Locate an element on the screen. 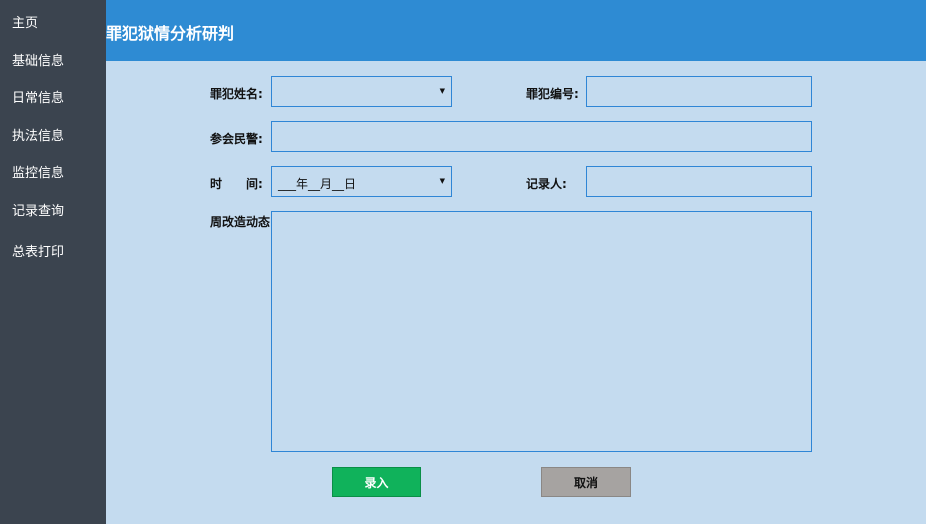 This screenshot has width=926, height=524. sidebar-item-daily-info: 日常信息 is located at coordinates (38, 96).